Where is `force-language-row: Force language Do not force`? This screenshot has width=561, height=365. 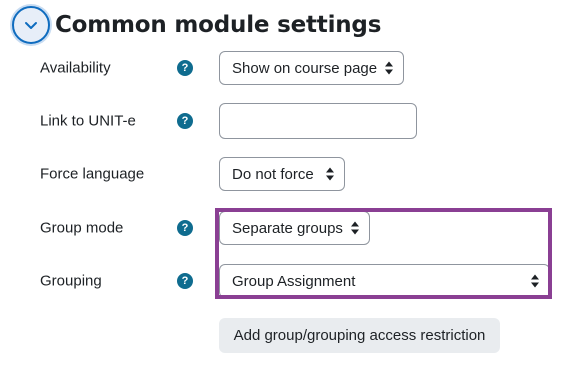 force-language-row: Force language Do not force is located at coordinates (280, 174).